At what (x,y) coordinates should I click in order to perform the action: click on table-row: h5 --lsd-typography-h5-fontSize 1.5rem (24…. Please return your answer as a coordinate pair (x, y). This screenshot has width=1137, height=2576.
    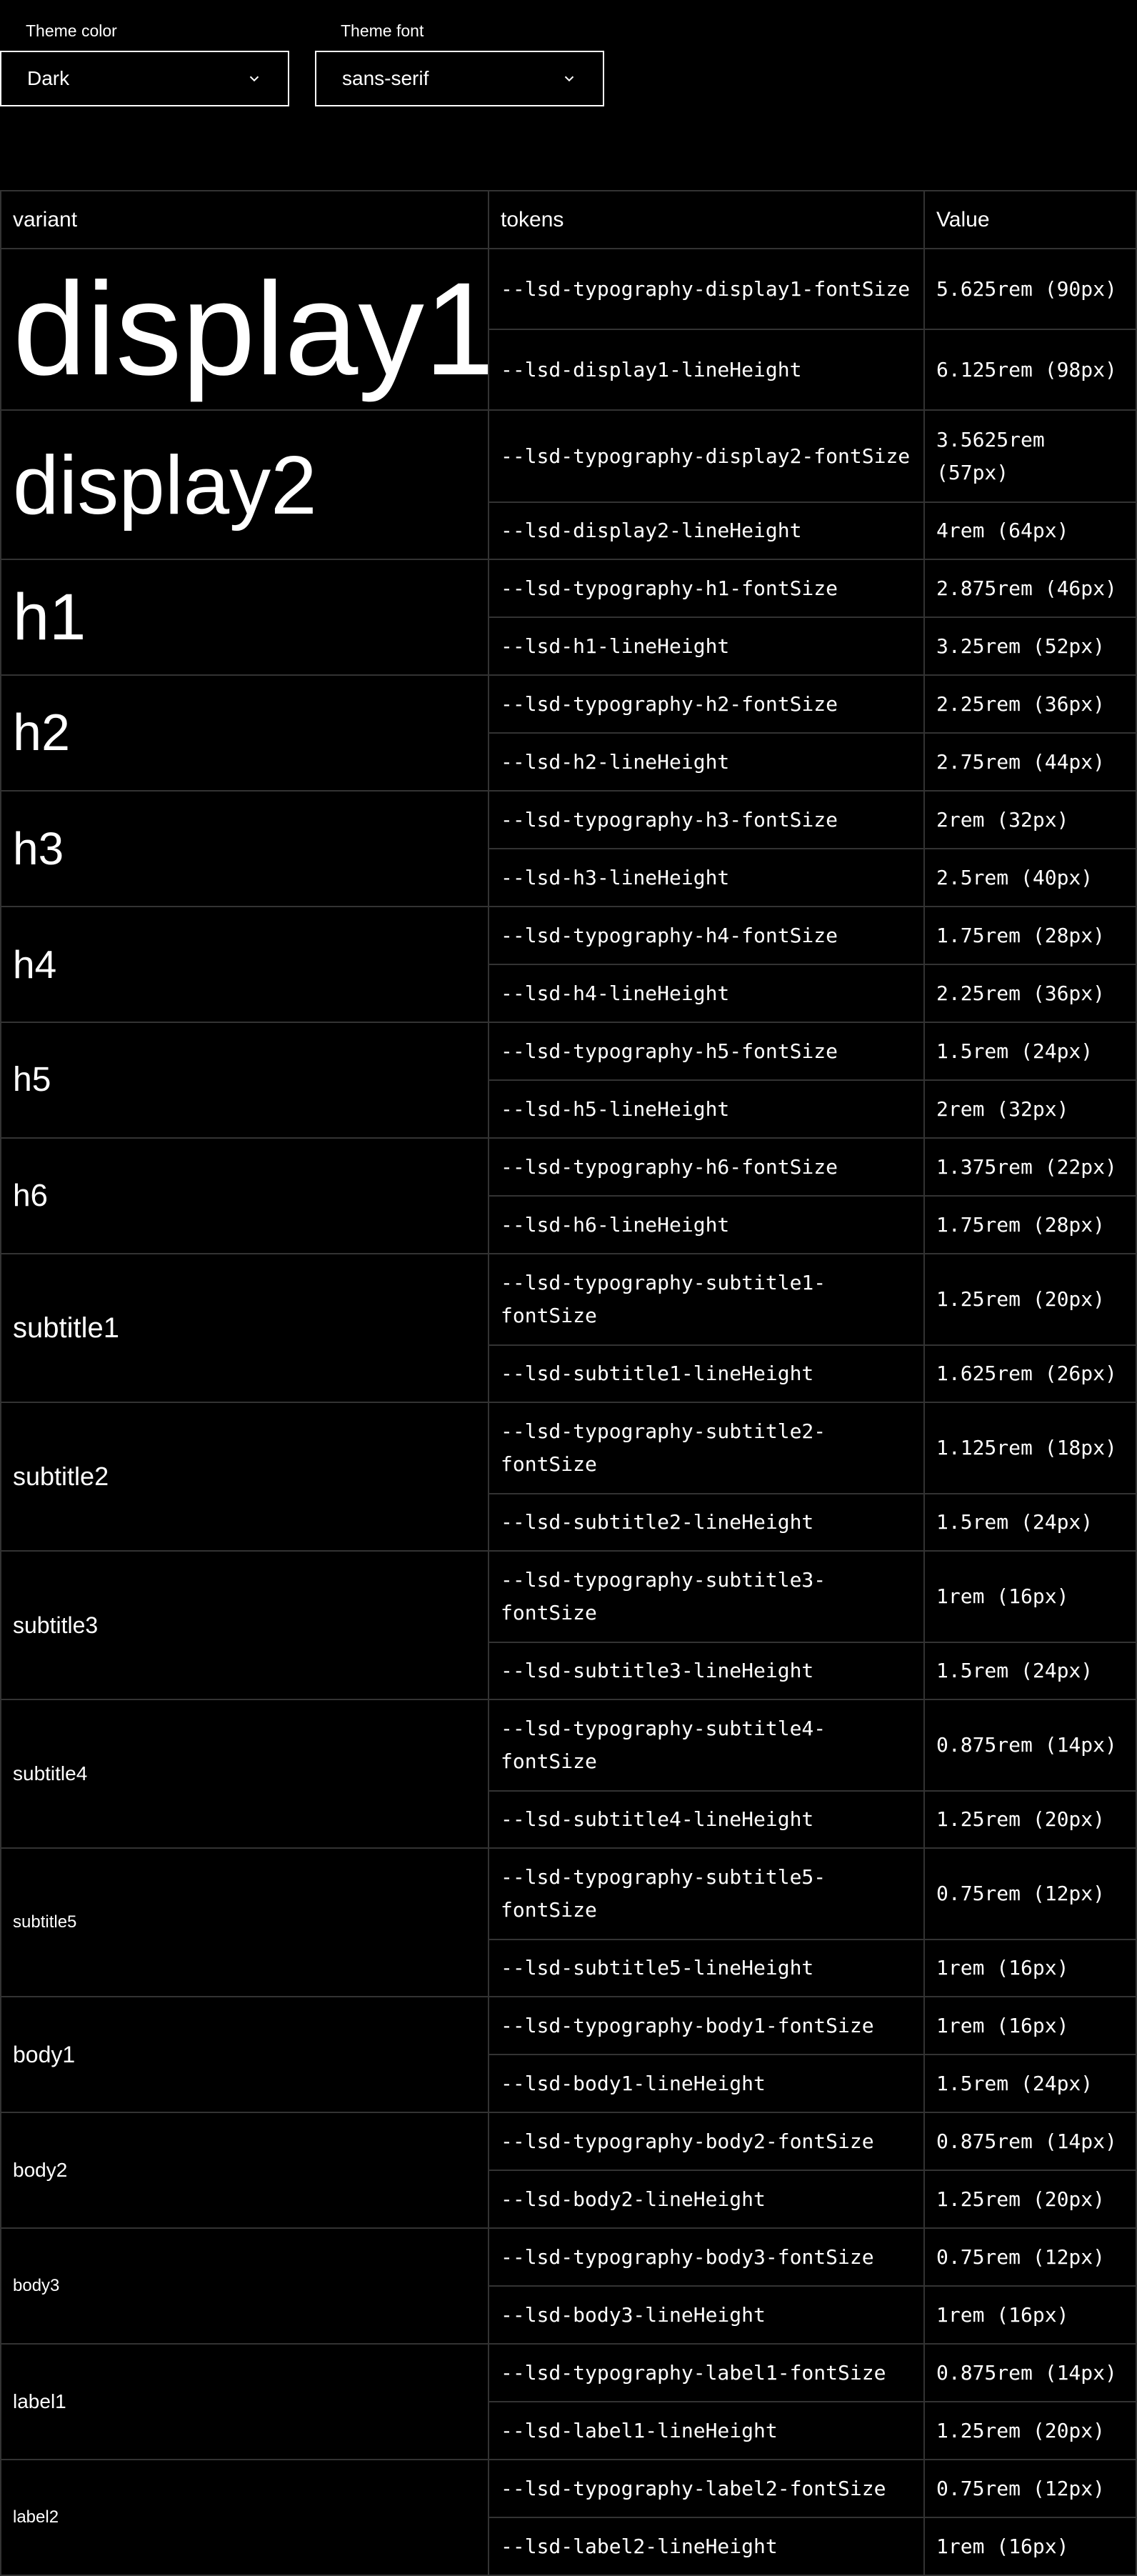
    Looking at the image, I should click on (568, 1081).